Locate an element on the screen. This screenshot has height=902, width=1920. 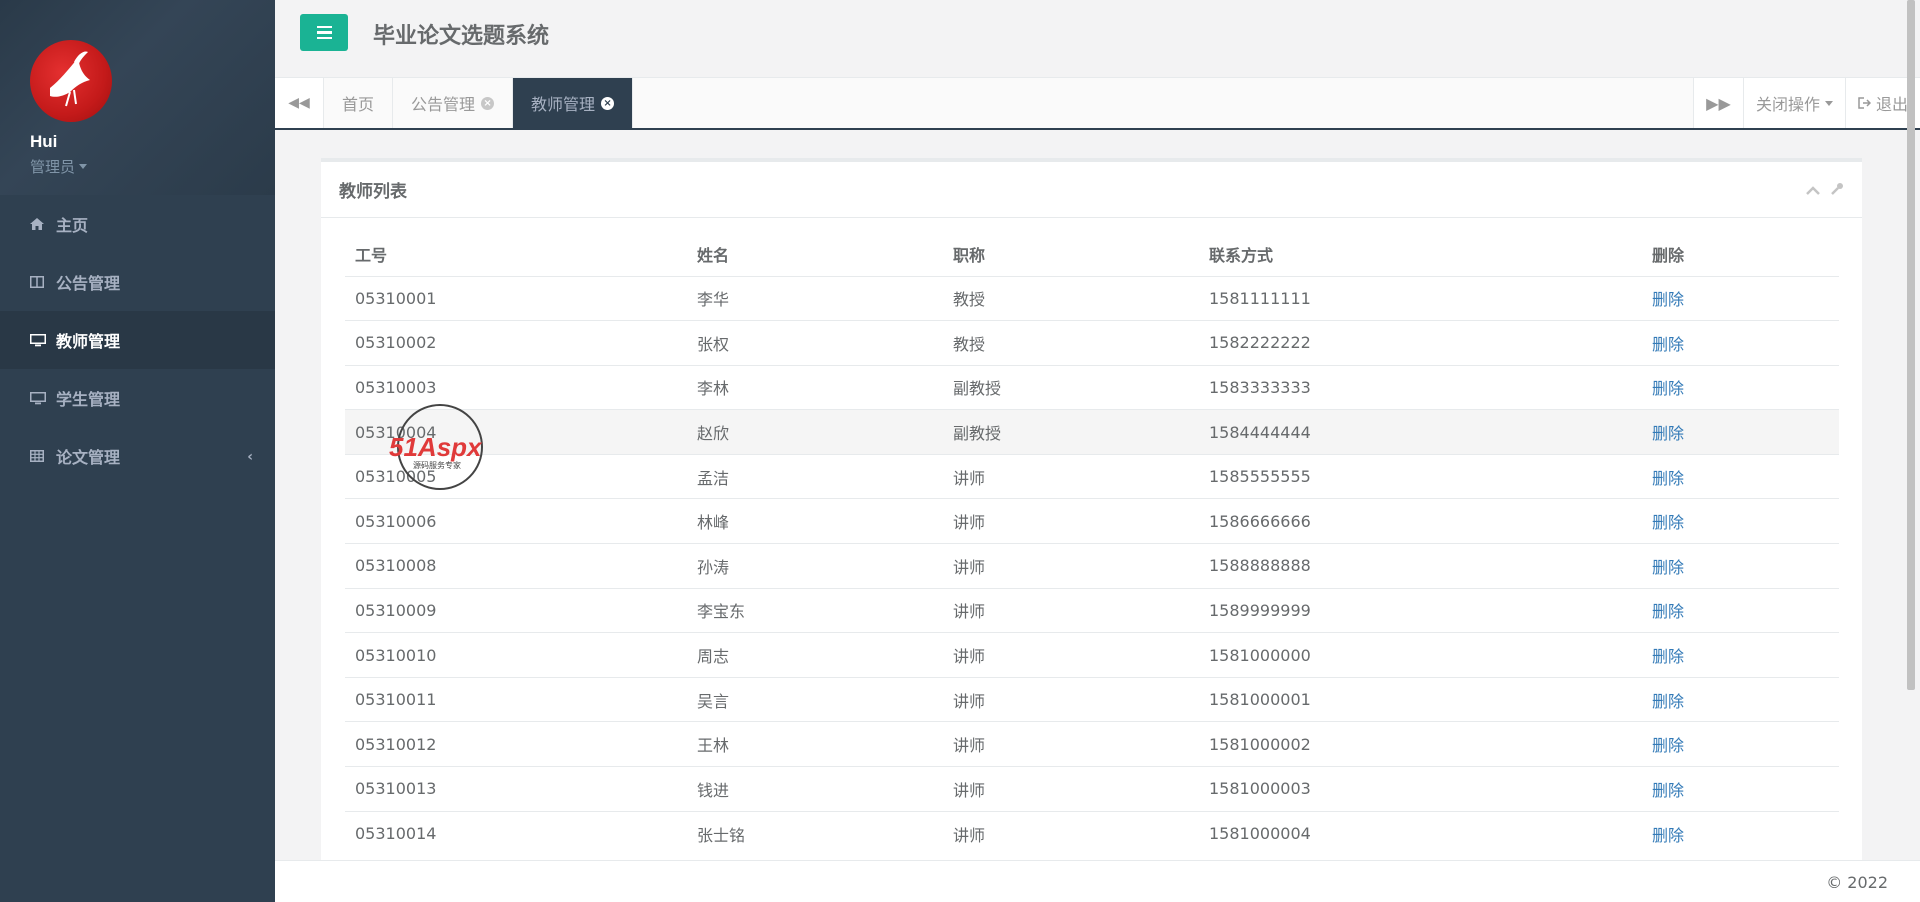
sidebar-item-label: 主页 is located at coordinates (72, 225).